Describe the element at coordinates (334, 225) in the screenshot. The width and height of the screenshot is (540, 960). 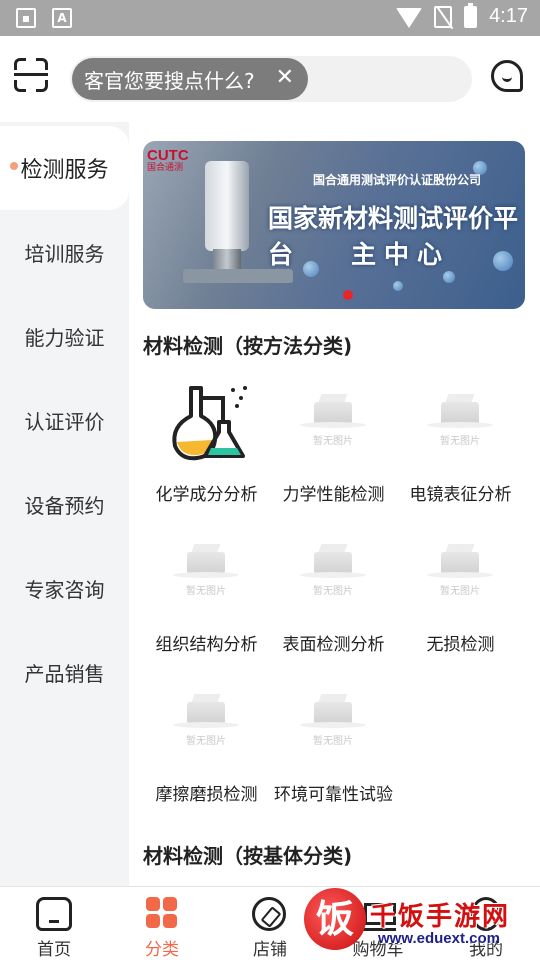
I see `banner-image: CUTC 国合通测 国合通用测试评价认证股份公司 国家新材料测试评价平台 主中心` at that location.